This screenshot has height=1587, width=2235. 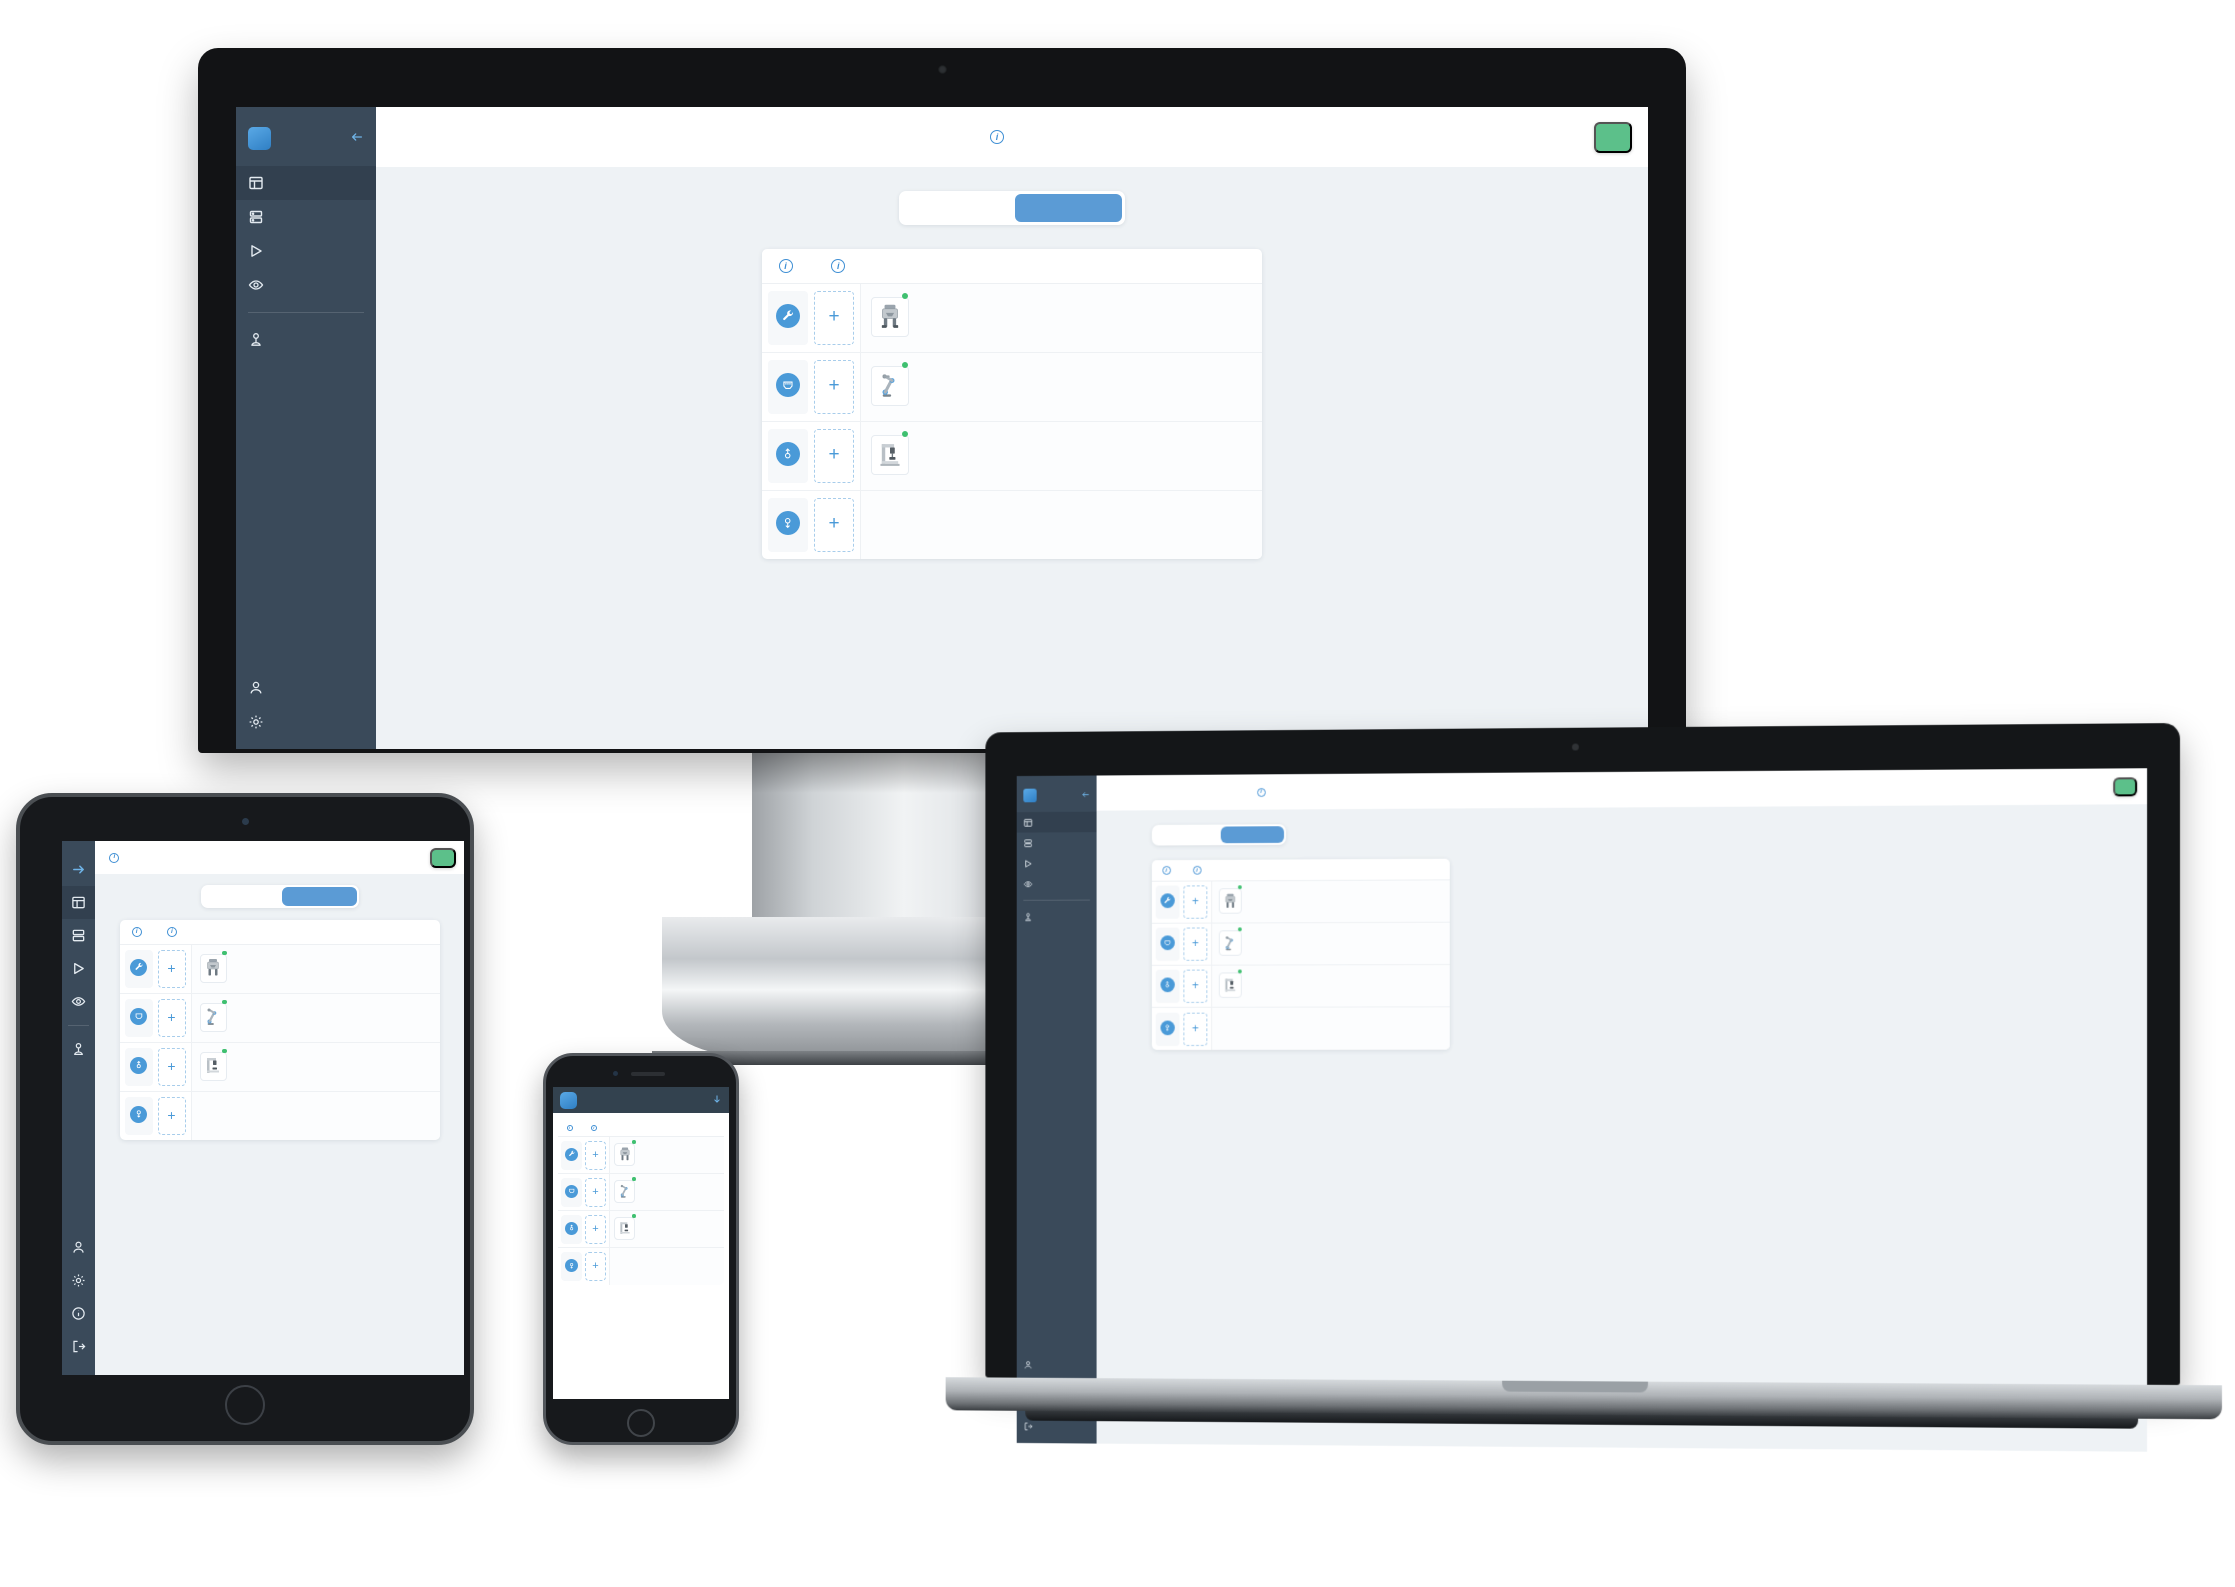 What do you see at coordinates (245, 1405) in the screenshot?
I see `tablet-home-button` at bounding box center [245, 1405].